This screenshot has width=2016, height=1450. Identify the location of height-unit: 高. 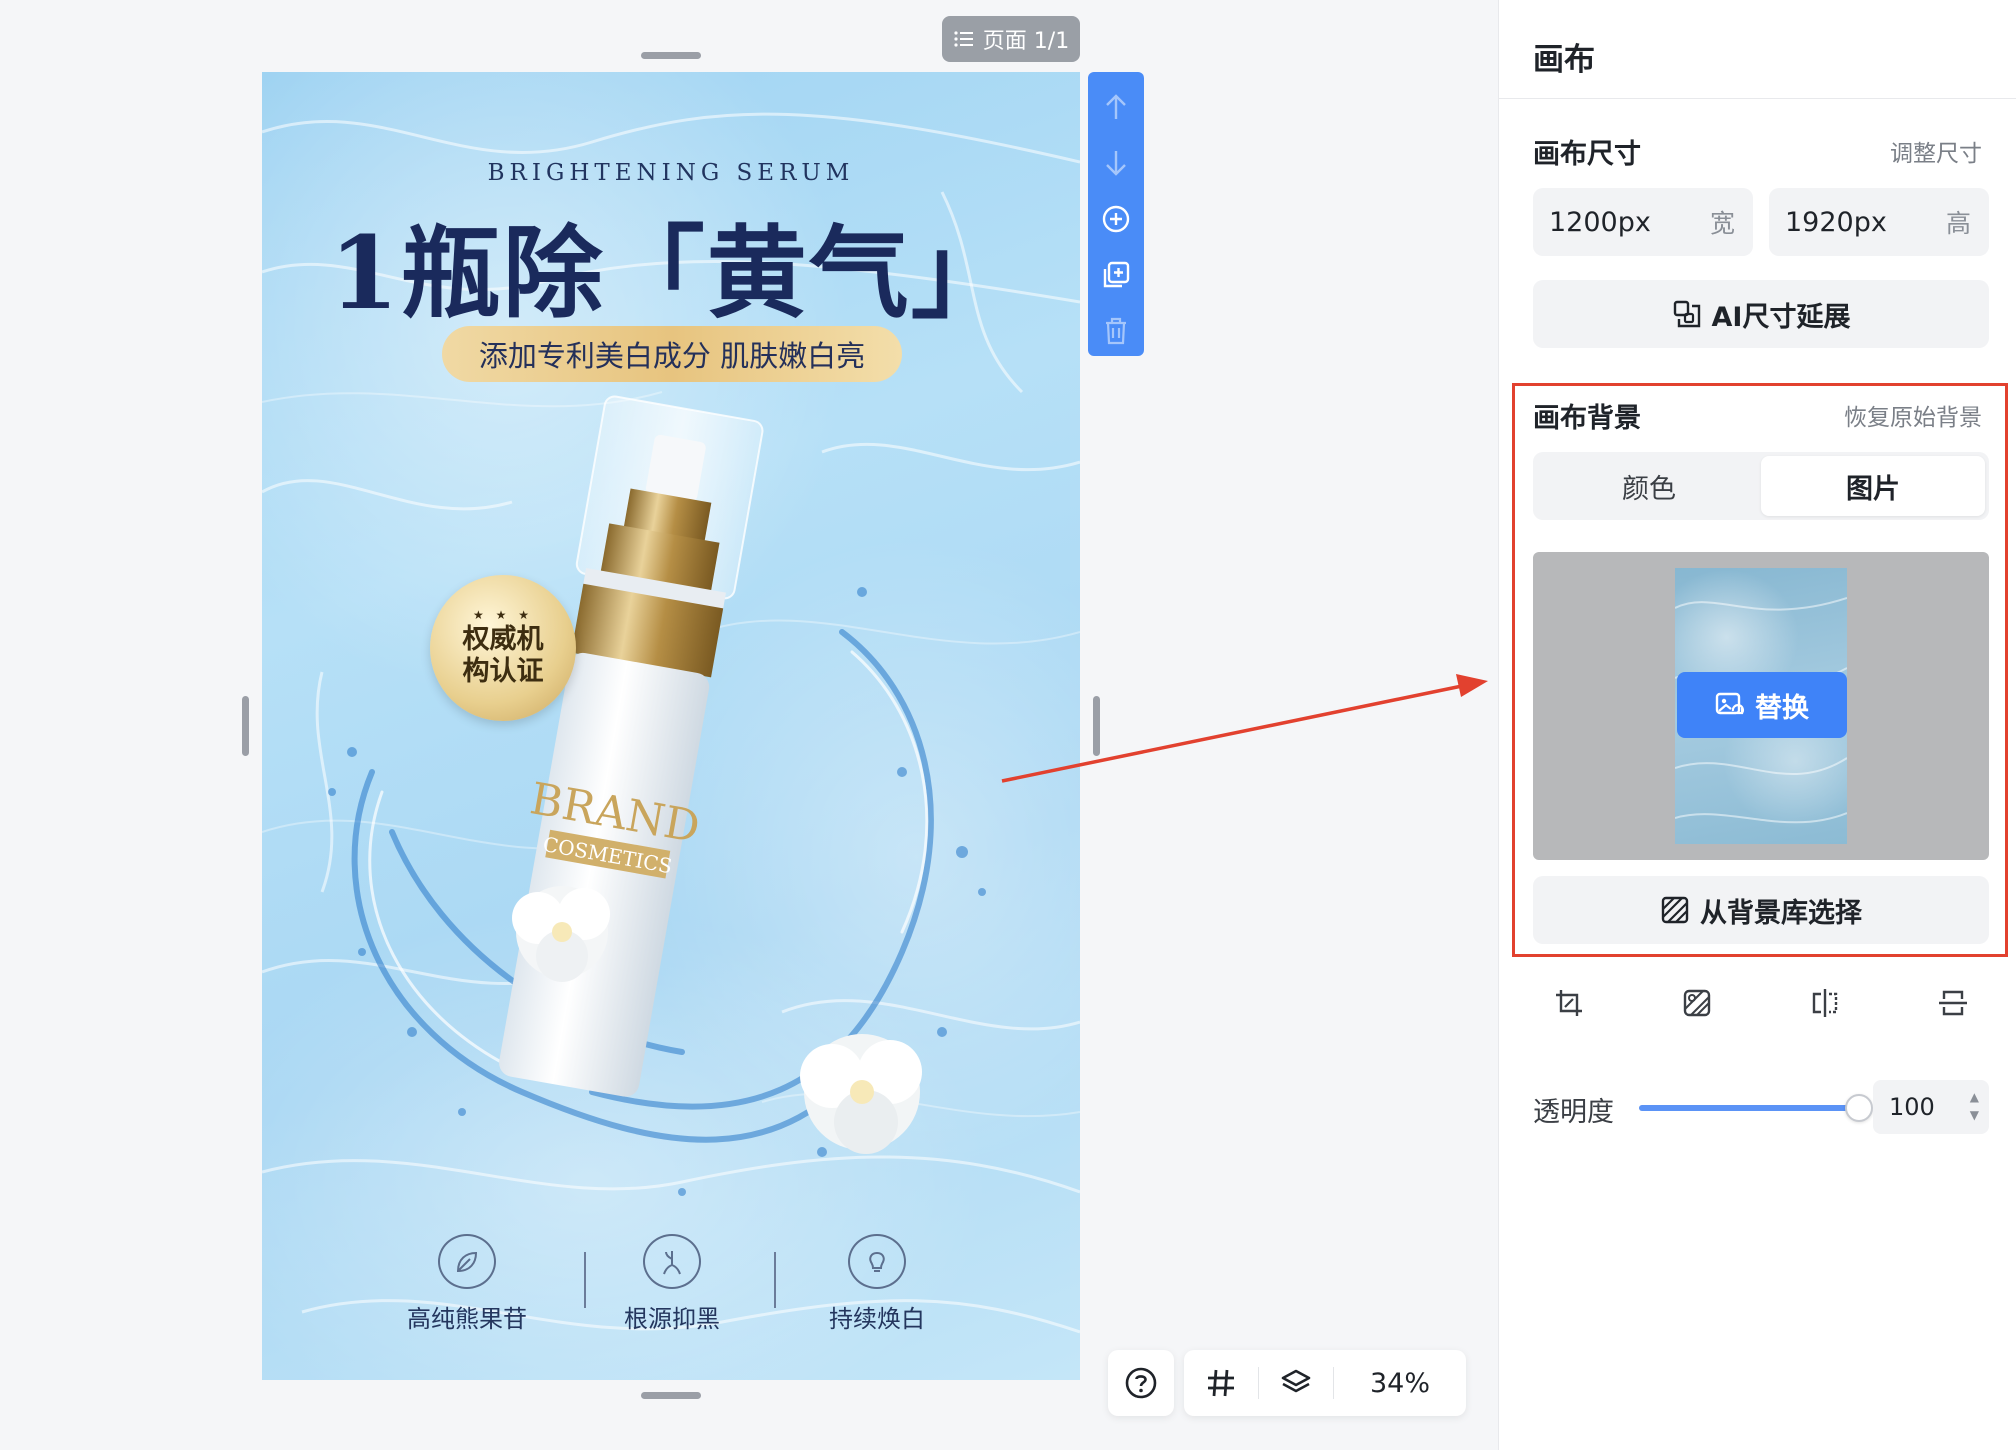
(1958, 223).